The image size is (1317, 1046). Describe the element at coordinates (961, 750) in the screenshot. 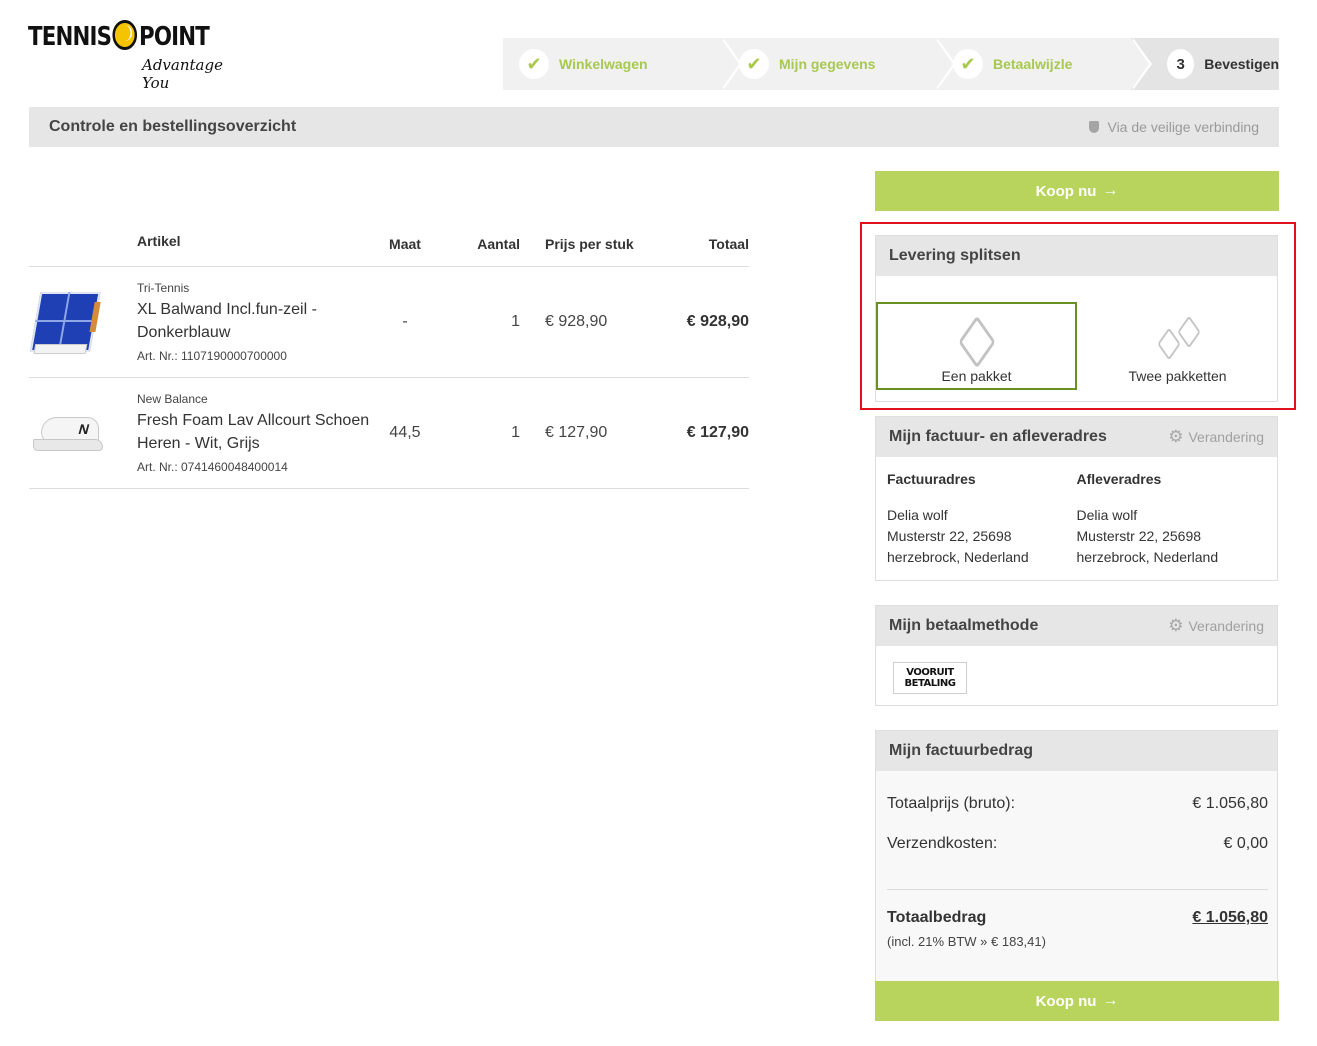

I see `panel-title: Mijn factuurbedrag` at that location.